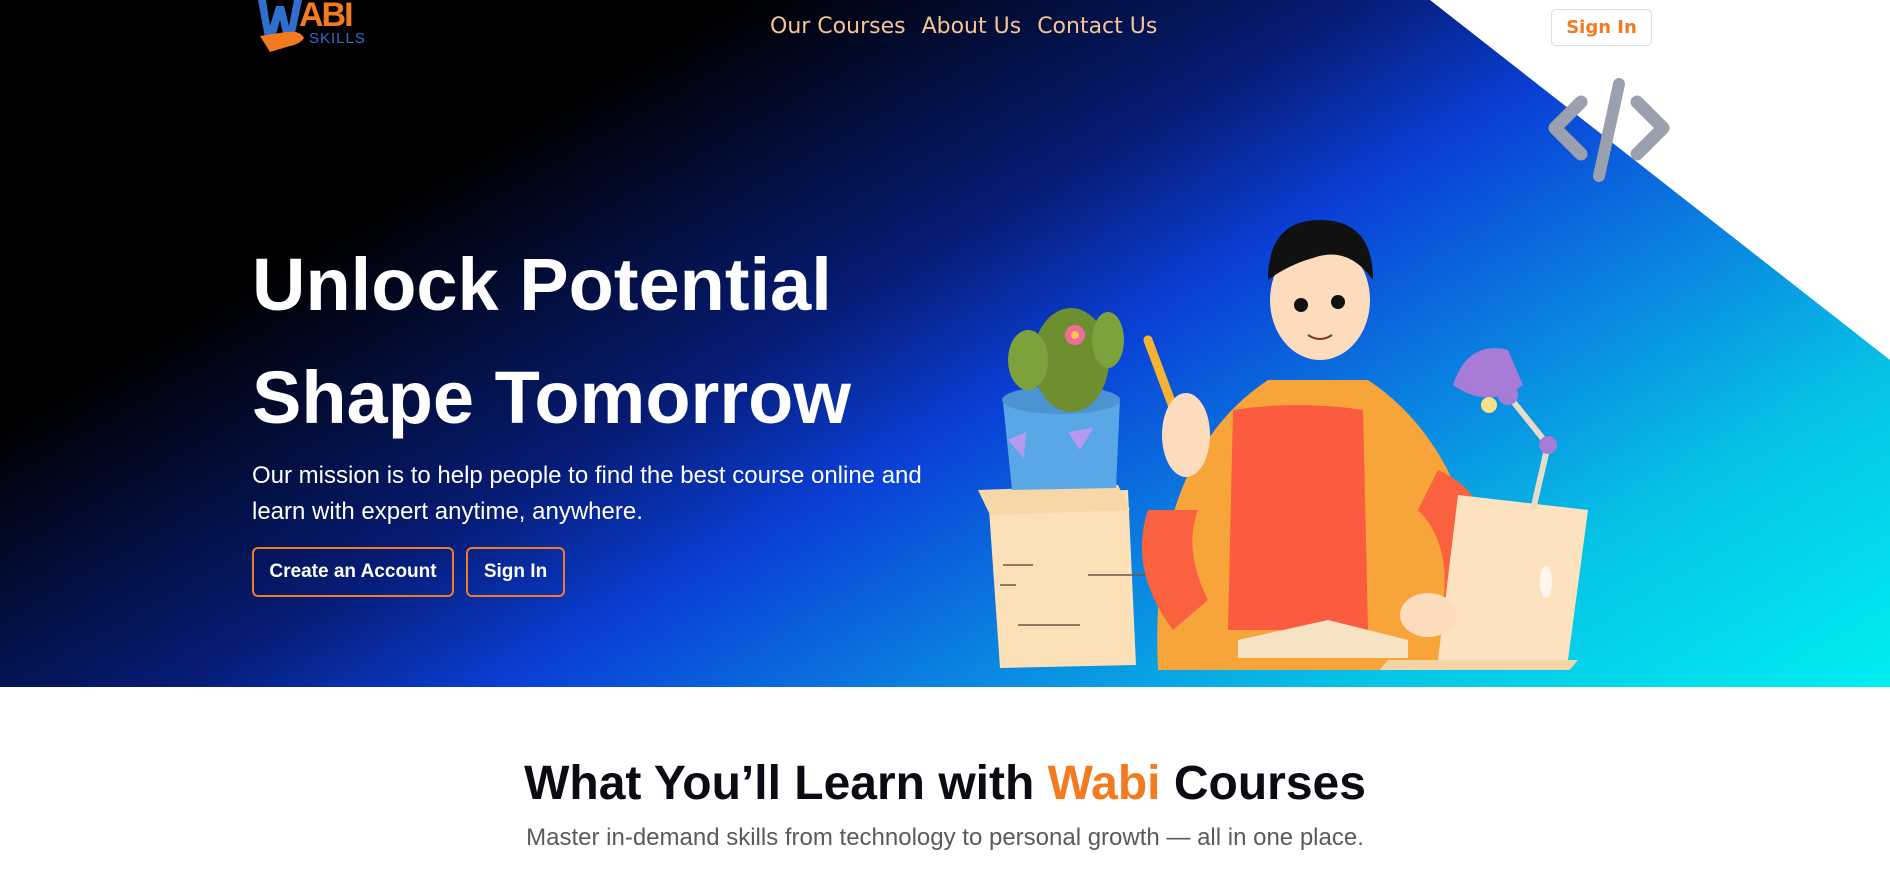 This screenshot has width=1890, height=879. I want to click on section-title-prefix: What You’ll Learn with, so click(786, 783).